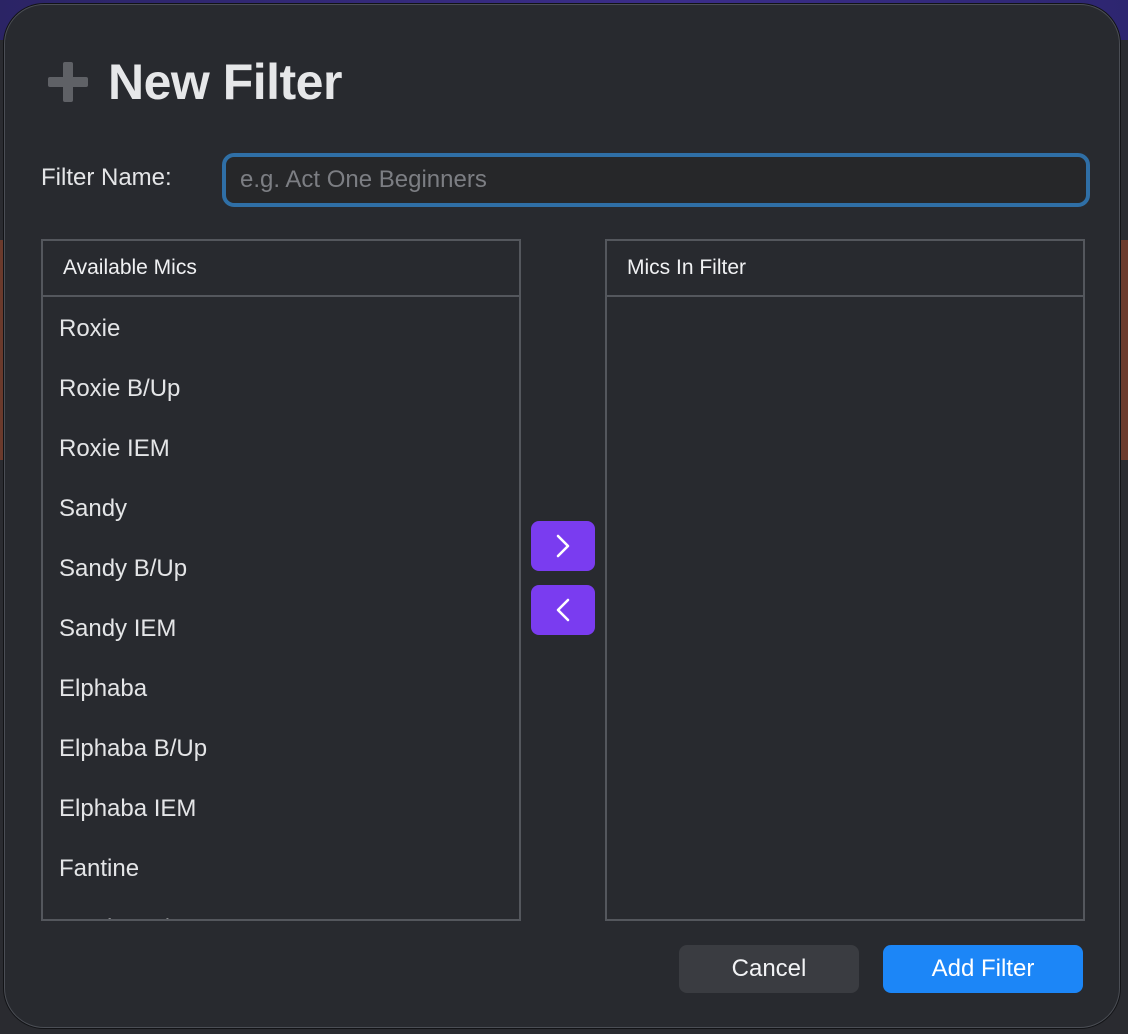 The height and width of the screenshot is (1034, 1128). I want to click on list-item: Roxie IEM, so click(281, 449).